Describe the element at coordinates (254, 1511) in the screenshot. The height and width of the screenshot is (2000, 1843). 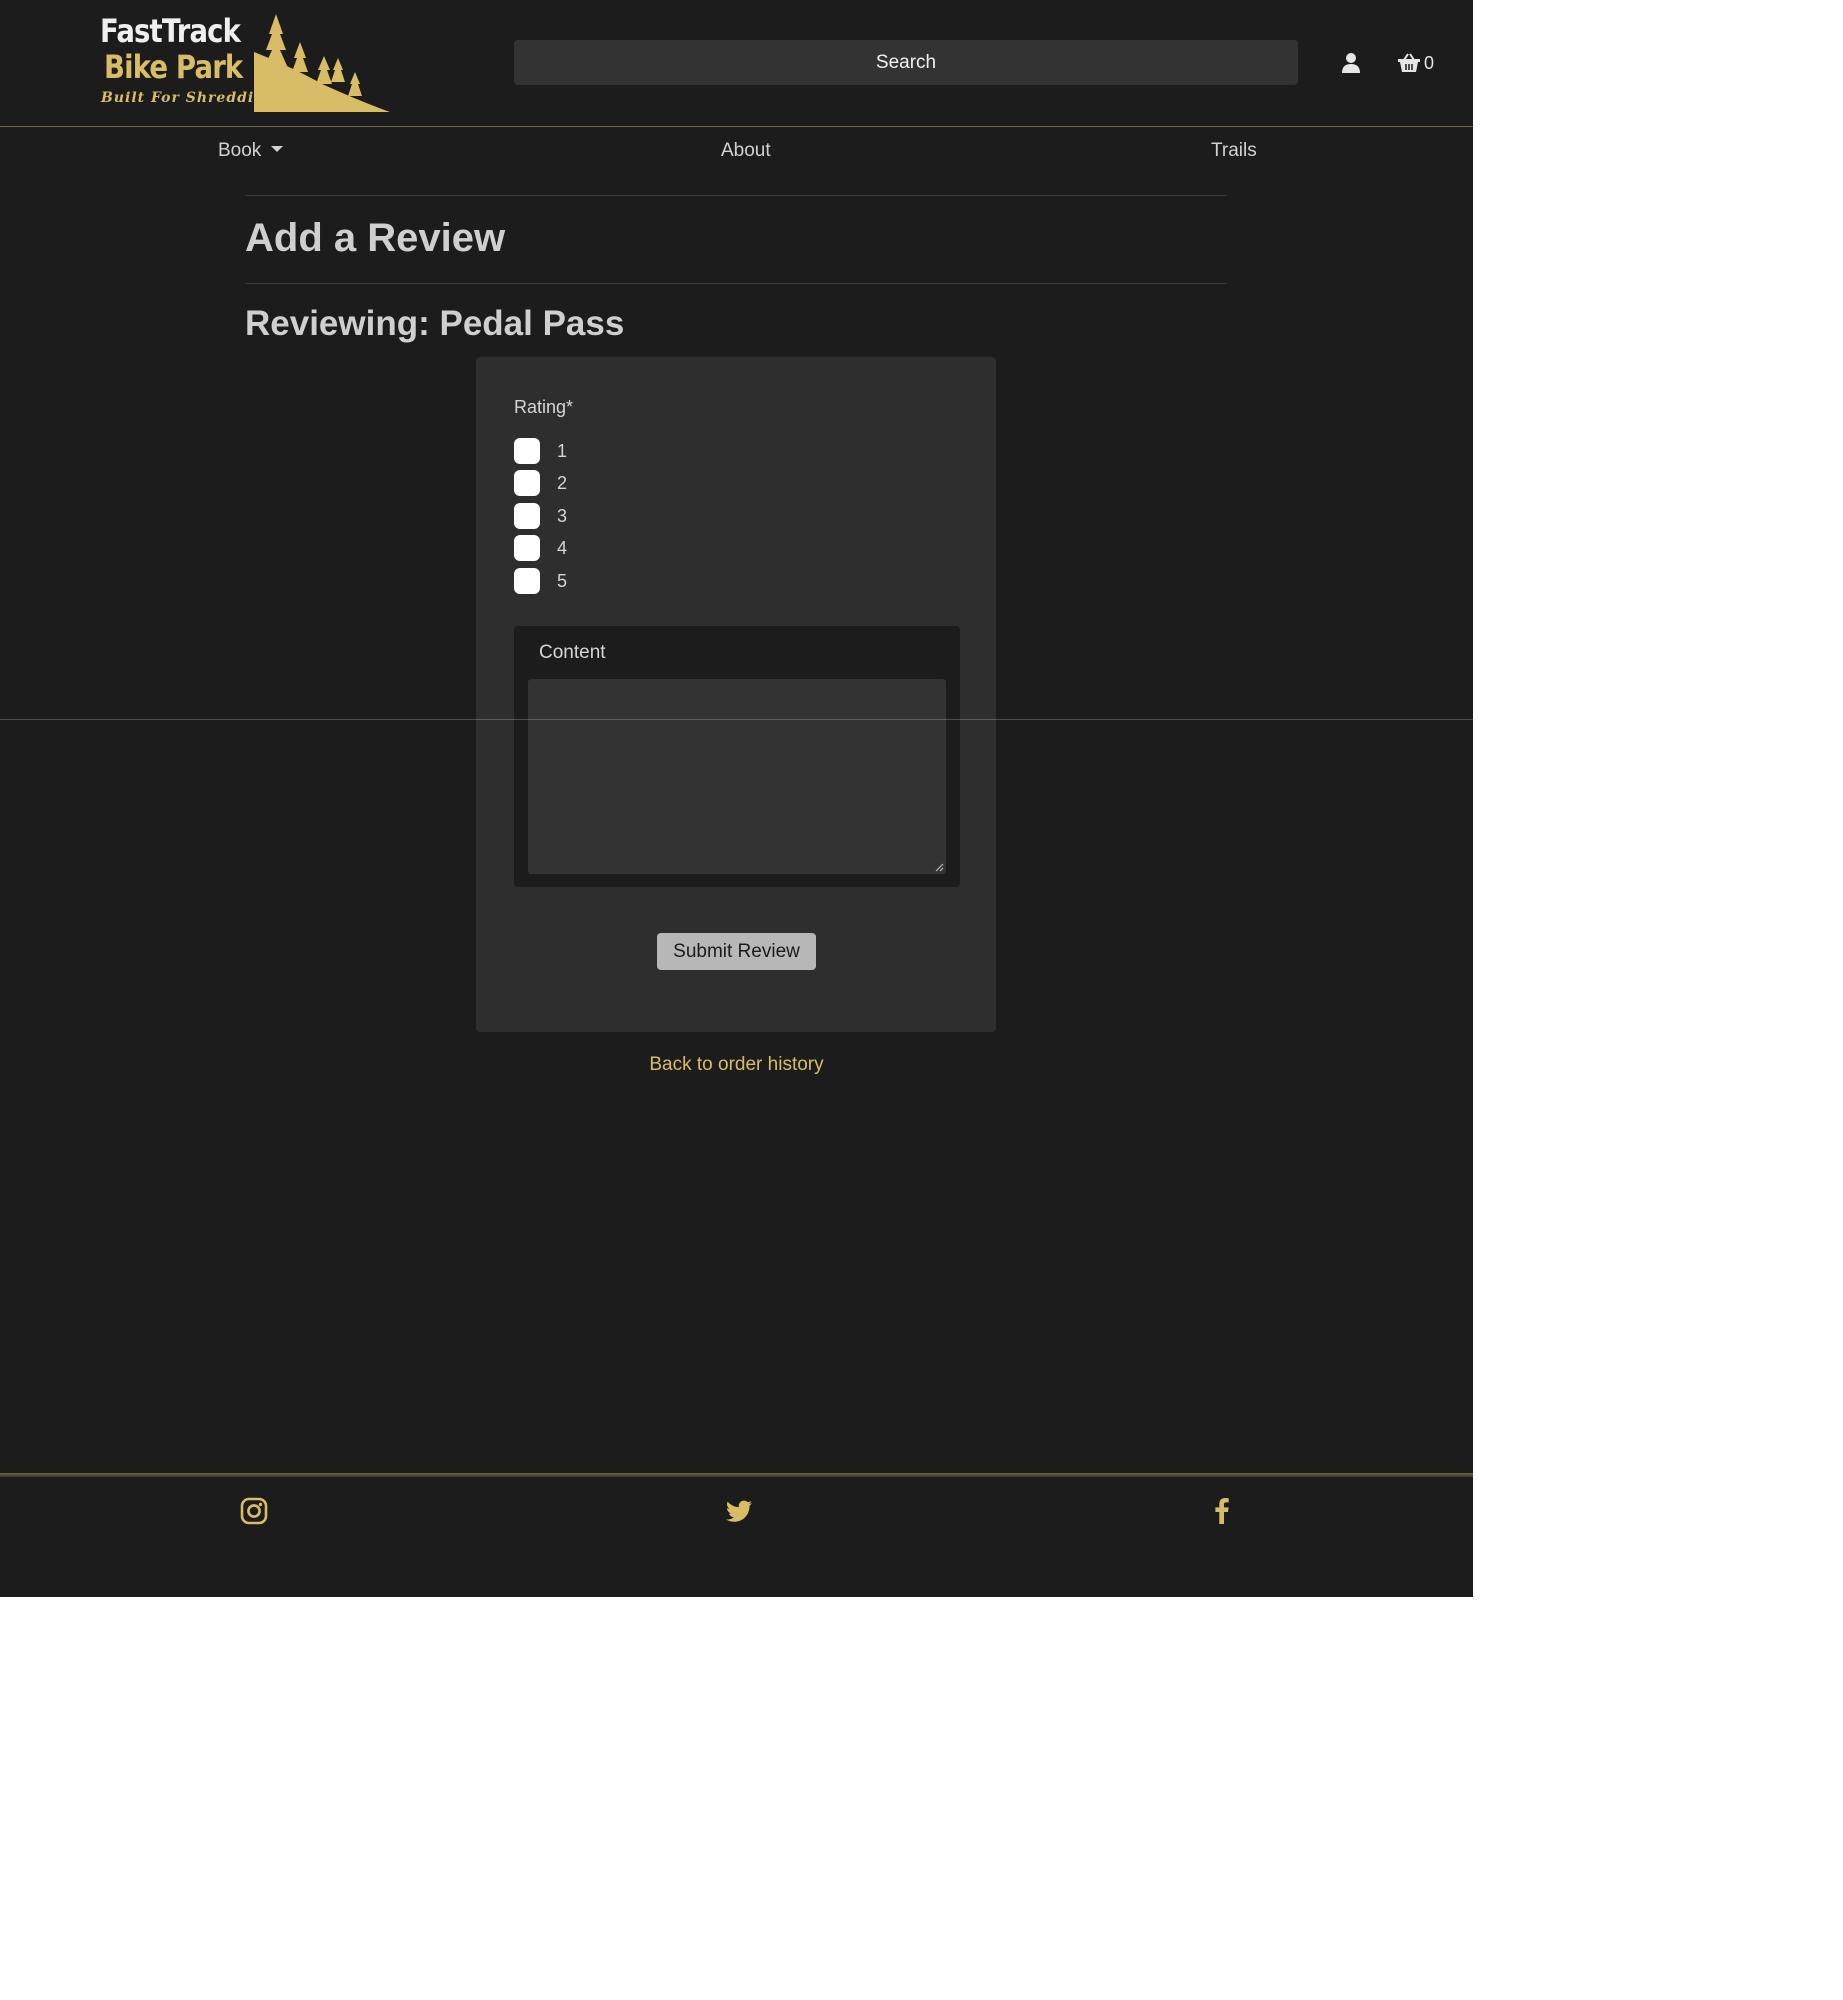
I see `instagram-icon` at that location.